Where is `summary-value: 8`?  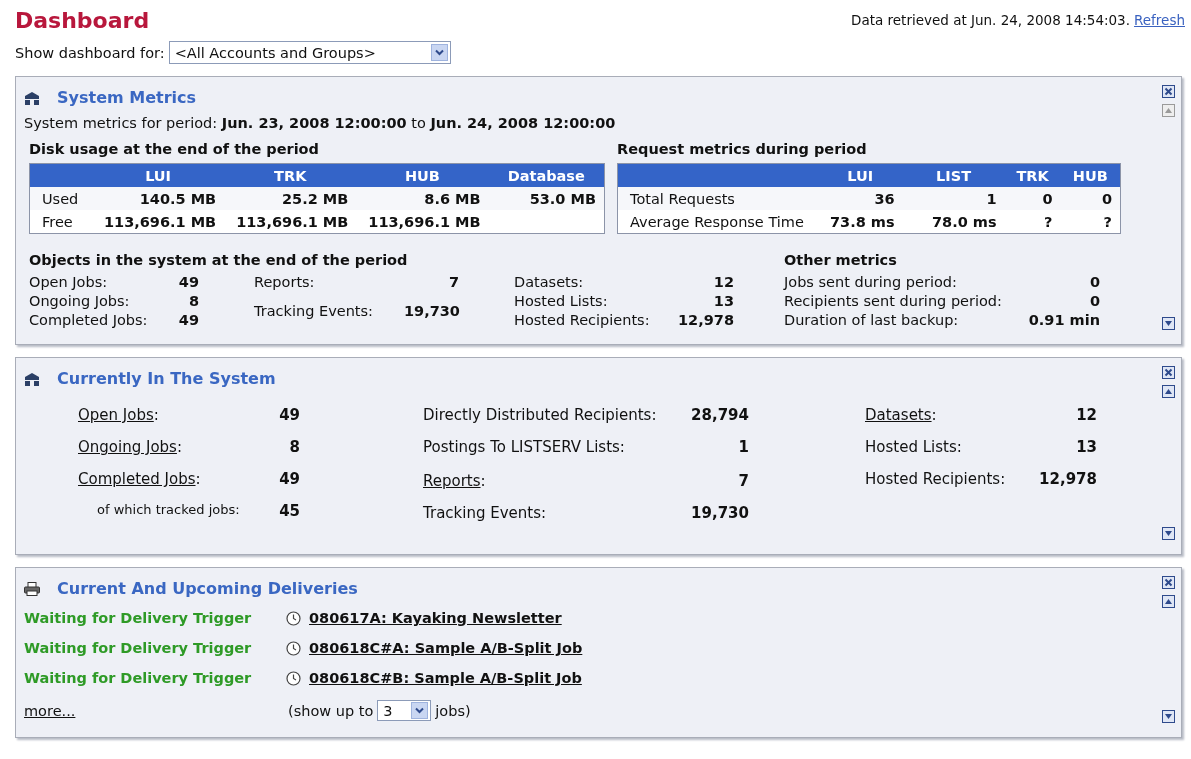 summary-value: 8 is located at coordinates (294, 447).